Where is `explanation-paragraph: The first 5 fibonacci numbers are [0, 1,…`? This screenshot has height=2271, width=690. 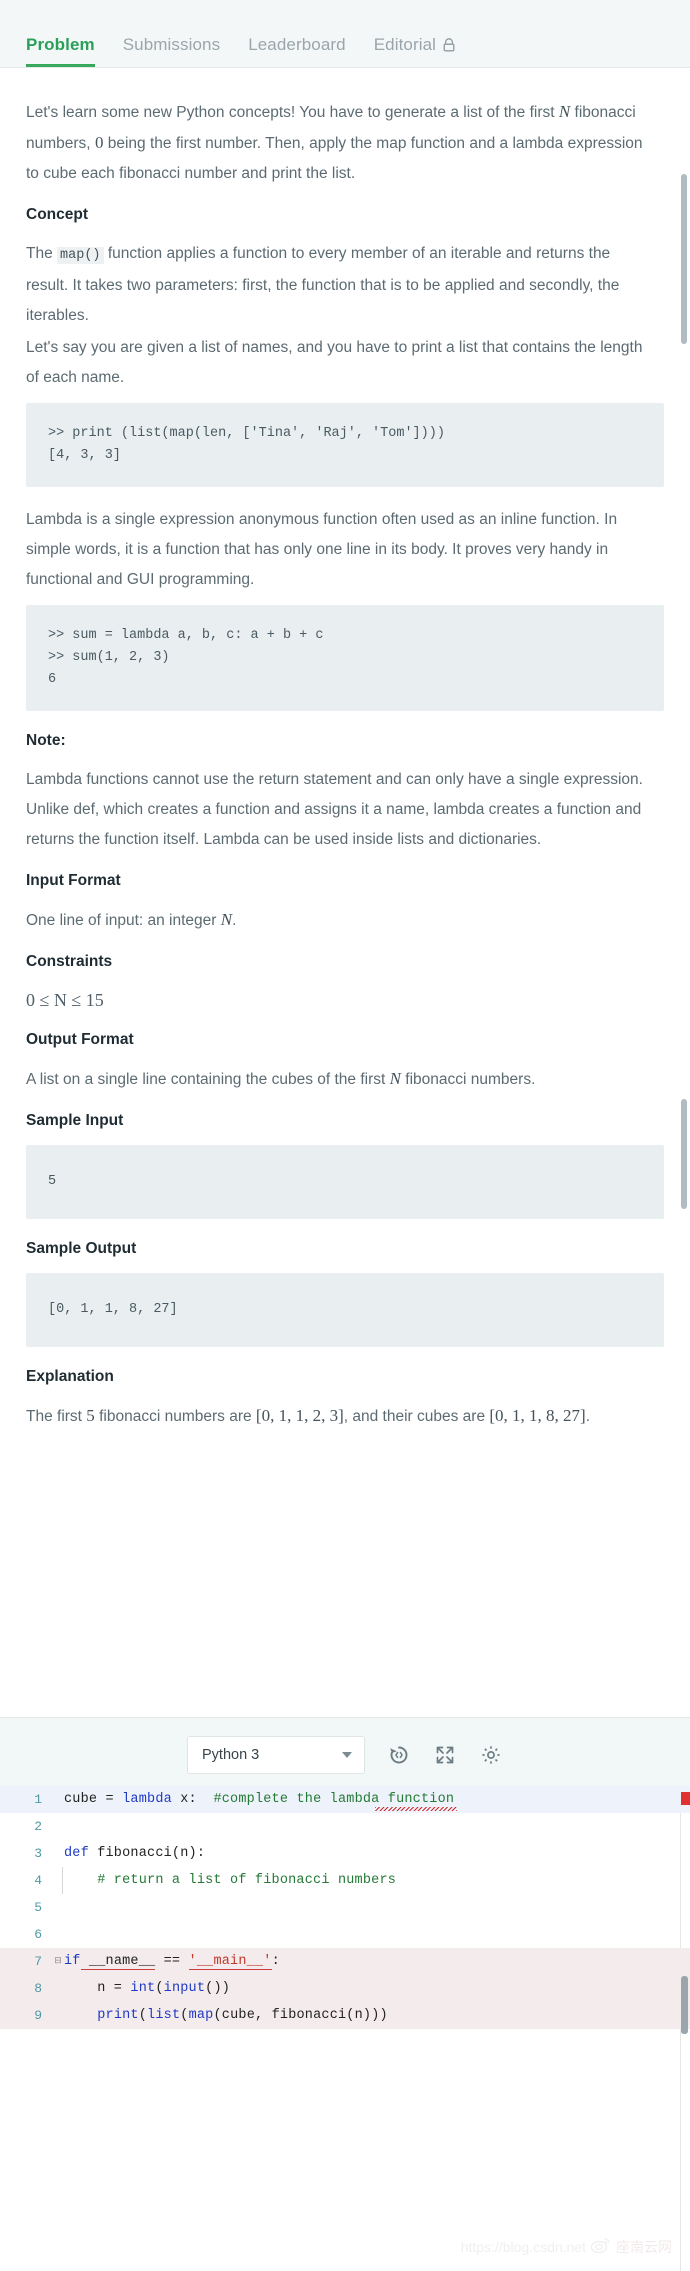 explanation-paragraph: The first 5 fibonacci numbers are [0, 1,… is located at coordinates (336, 1416).